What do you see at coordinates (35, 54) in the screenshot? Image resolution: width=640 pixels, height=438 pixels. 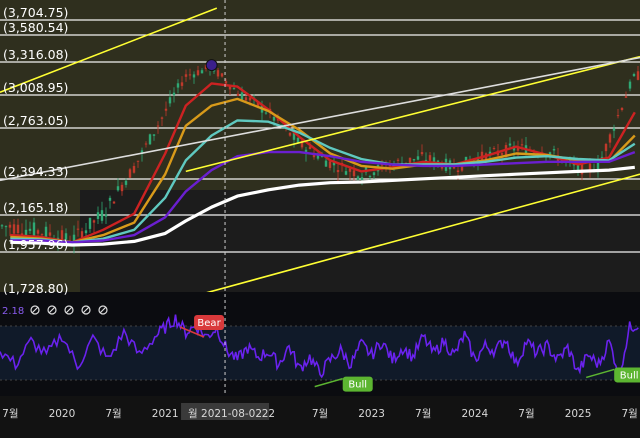 I see `price-axis-label: (3,316.08)` at bounding box center [35, 54].